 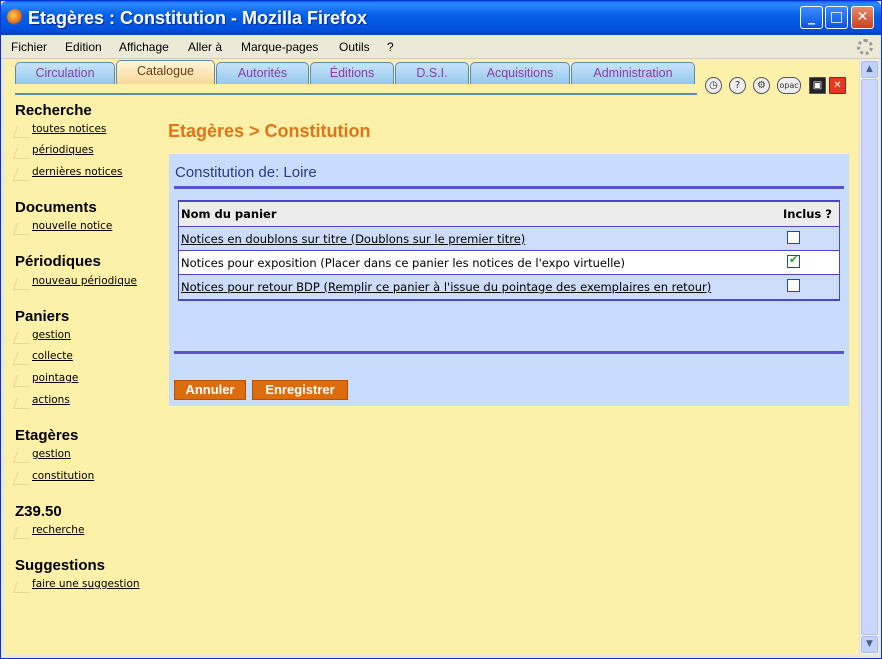 What do you see at coordinates (165, 72) in the screenshot?
I see `tab-catalogue: Catalogue` at bounding box center [165, 72].